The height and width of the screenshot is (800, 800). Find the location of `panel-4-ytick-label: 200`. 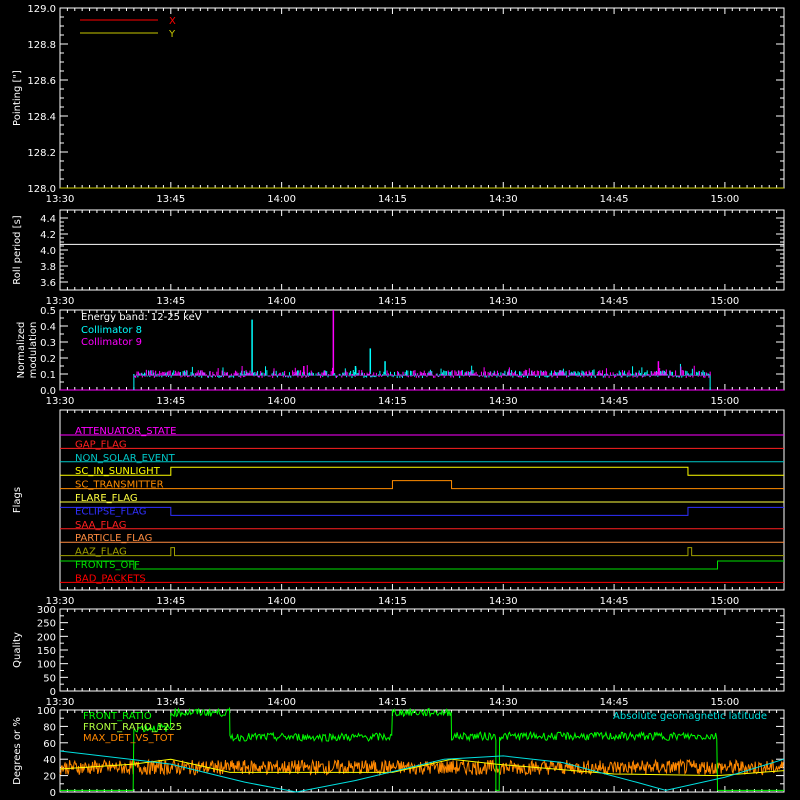

panel-4-ytick-label: 200 is located at coordinates (46, 637).